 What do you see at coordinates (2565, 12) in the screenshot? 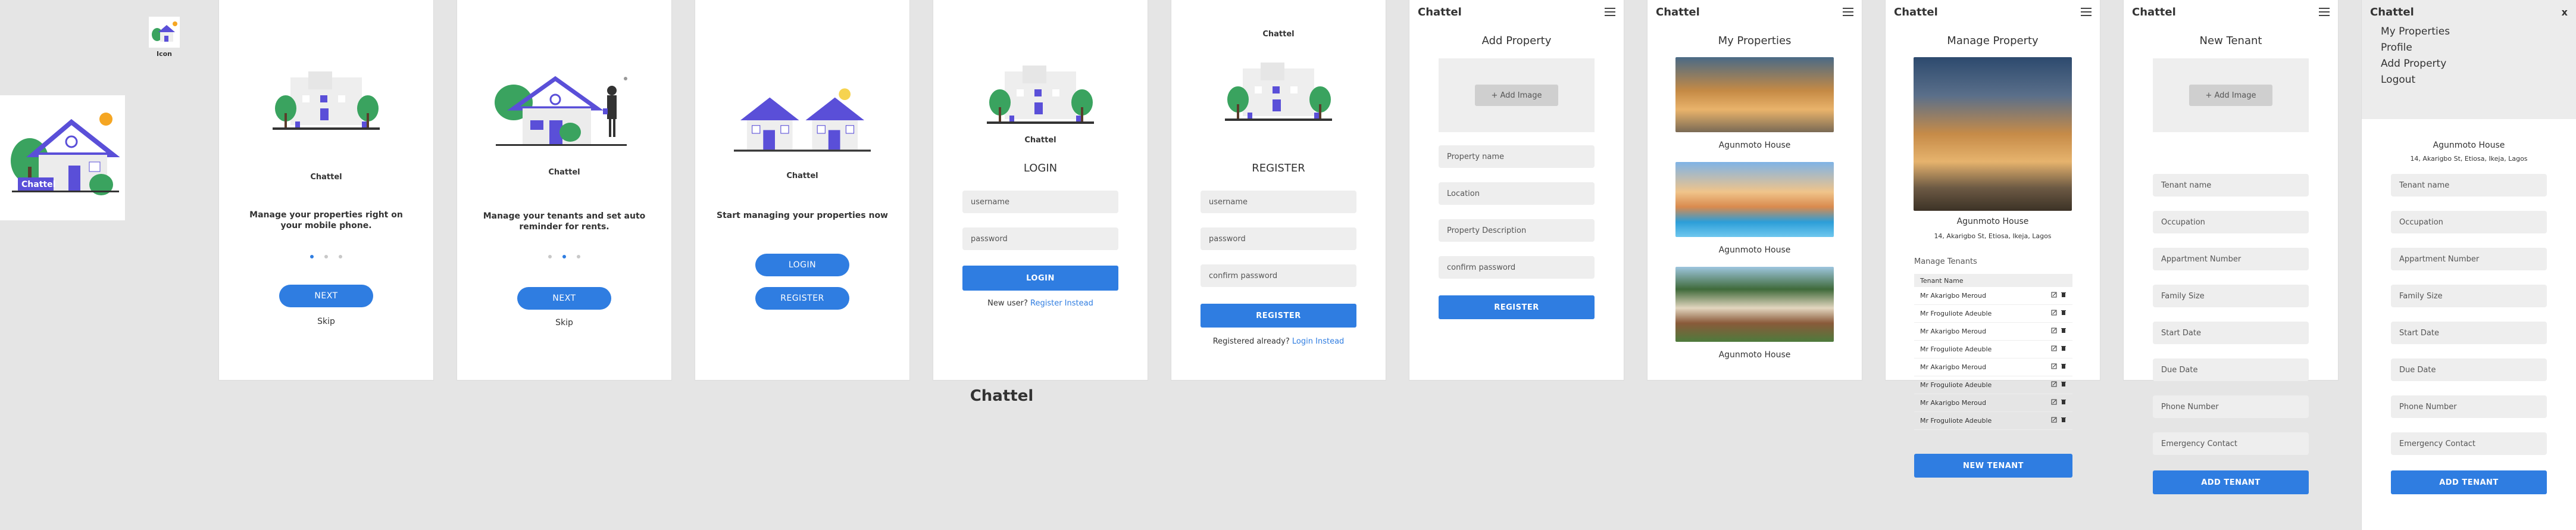
I see `close-icon: x` at bounding box center [2565, 12].